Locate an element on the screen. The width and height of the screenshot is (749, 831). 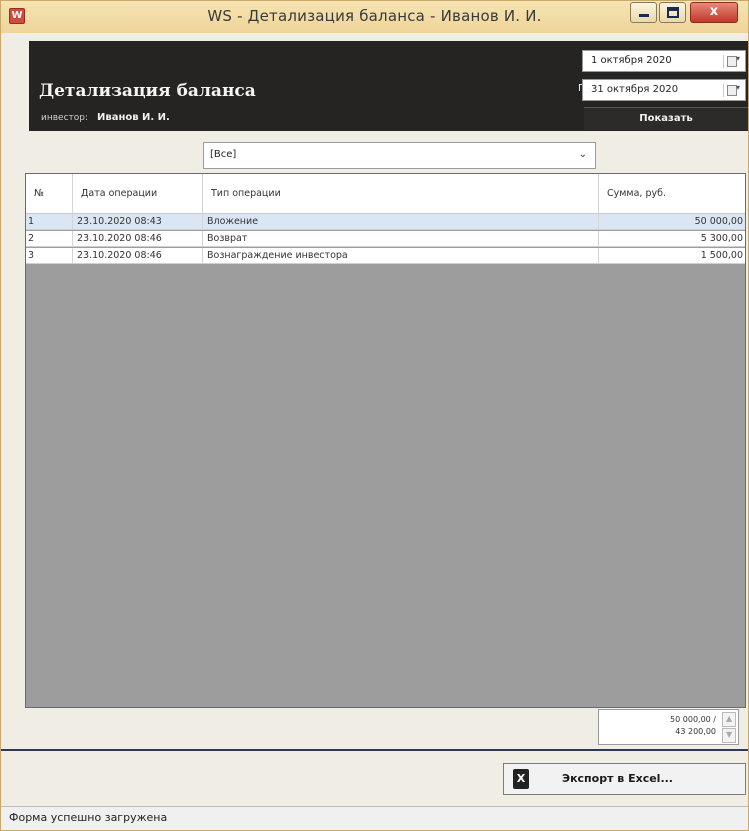
maximize-button is located at coordinates (672, 12).